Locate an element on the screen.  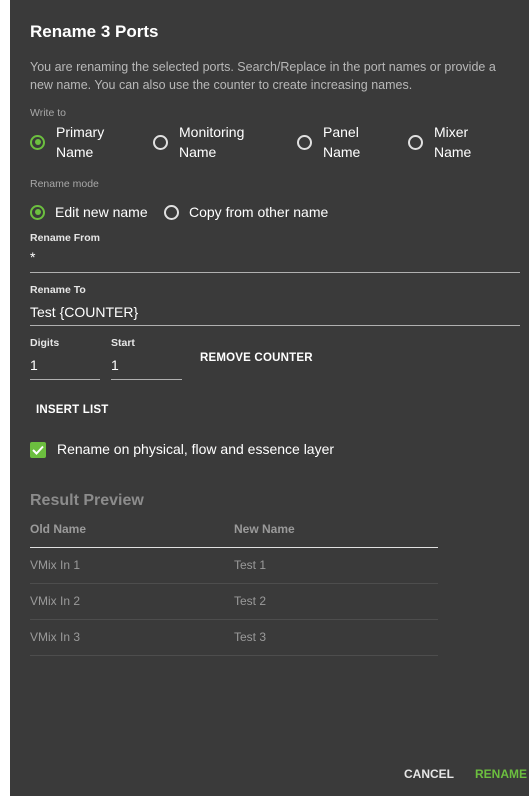
layer-checkbox is located at coordinates (38, 450).